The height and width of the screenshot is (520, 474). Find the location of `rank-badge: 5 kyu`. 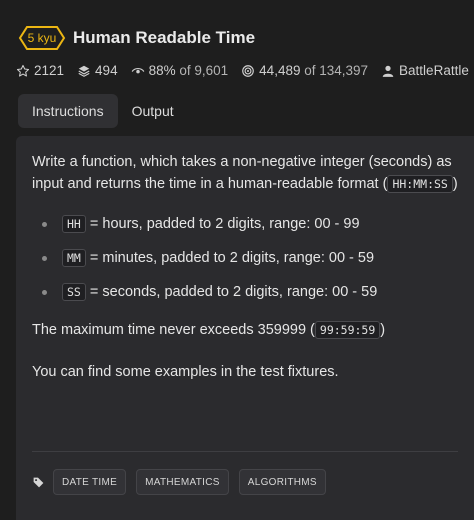

rank-badge: 5 kyu is located at coordinates (42, 38).